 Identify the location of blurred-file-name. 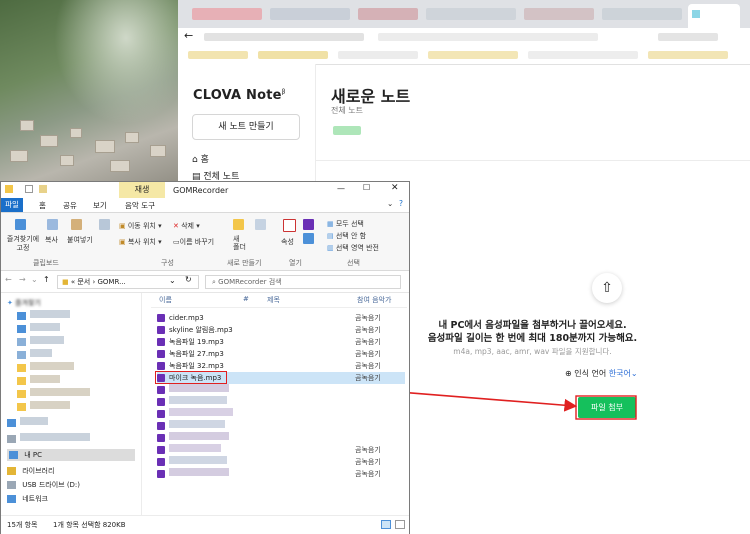
(199, 472).